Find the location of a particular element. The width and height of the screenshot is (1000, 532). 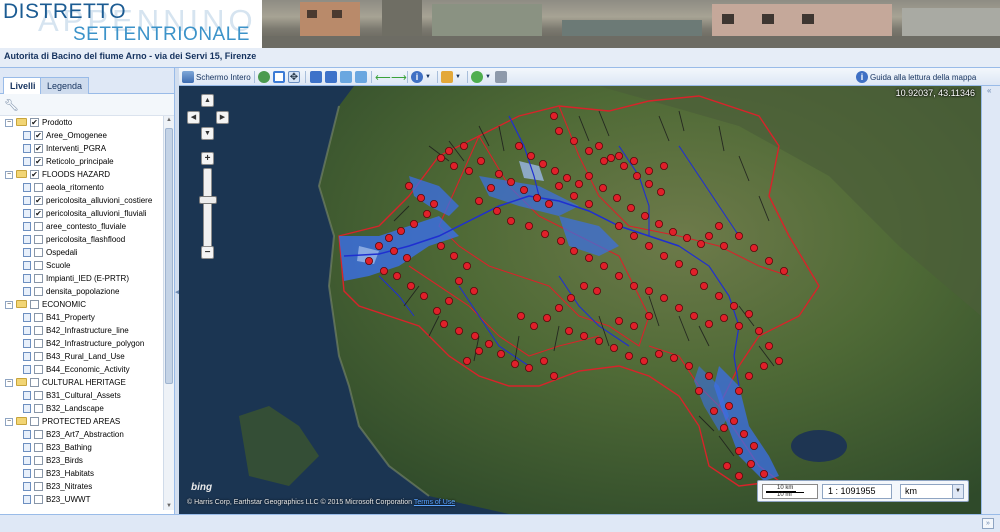

zoom-slider-handle is located at coordinates (208, 200).